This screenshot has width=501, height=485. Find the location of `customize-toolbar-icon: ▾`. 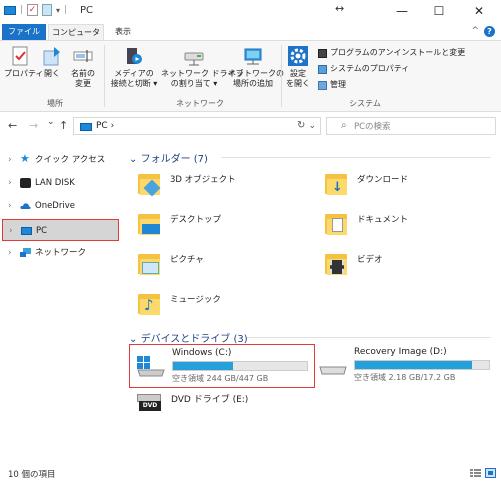

customize-toolbar-icon: ▾ is located at coordinates (58, 10).